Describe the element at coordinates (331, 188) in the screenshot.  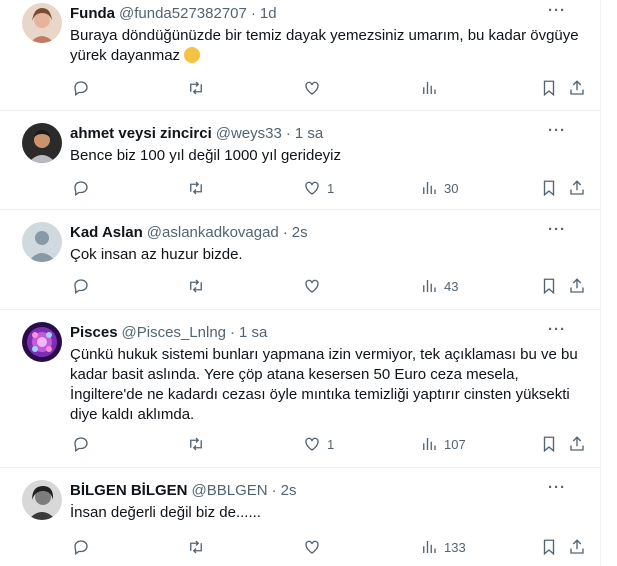
I see `like-count: 1` at that location.